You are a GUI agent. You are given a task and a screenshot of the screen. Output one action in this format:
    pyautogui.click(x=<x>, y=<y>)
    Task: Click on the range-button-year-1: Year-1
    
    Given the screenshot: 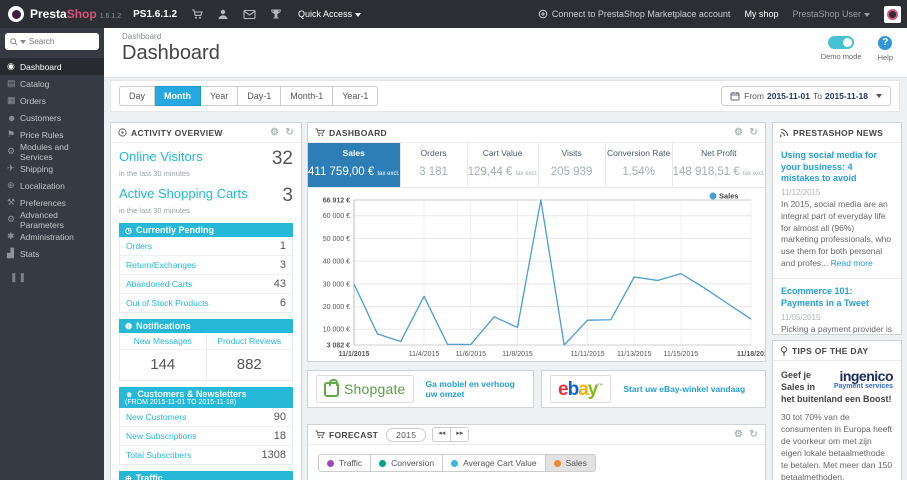 What is the action you would take?
    pyautogui.click(x=356, y=96)
    